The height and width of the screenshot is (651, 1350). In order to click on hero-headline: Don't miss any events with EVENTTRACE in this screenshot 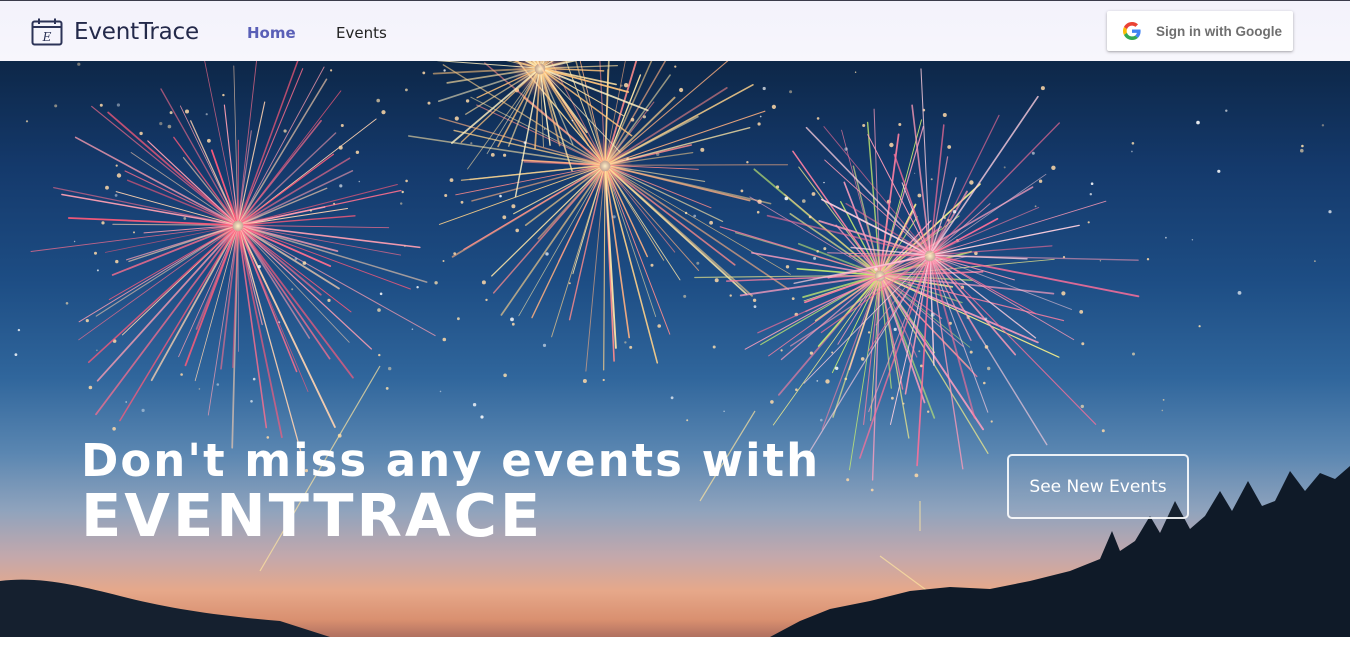, I will do `click(450, 491)`.